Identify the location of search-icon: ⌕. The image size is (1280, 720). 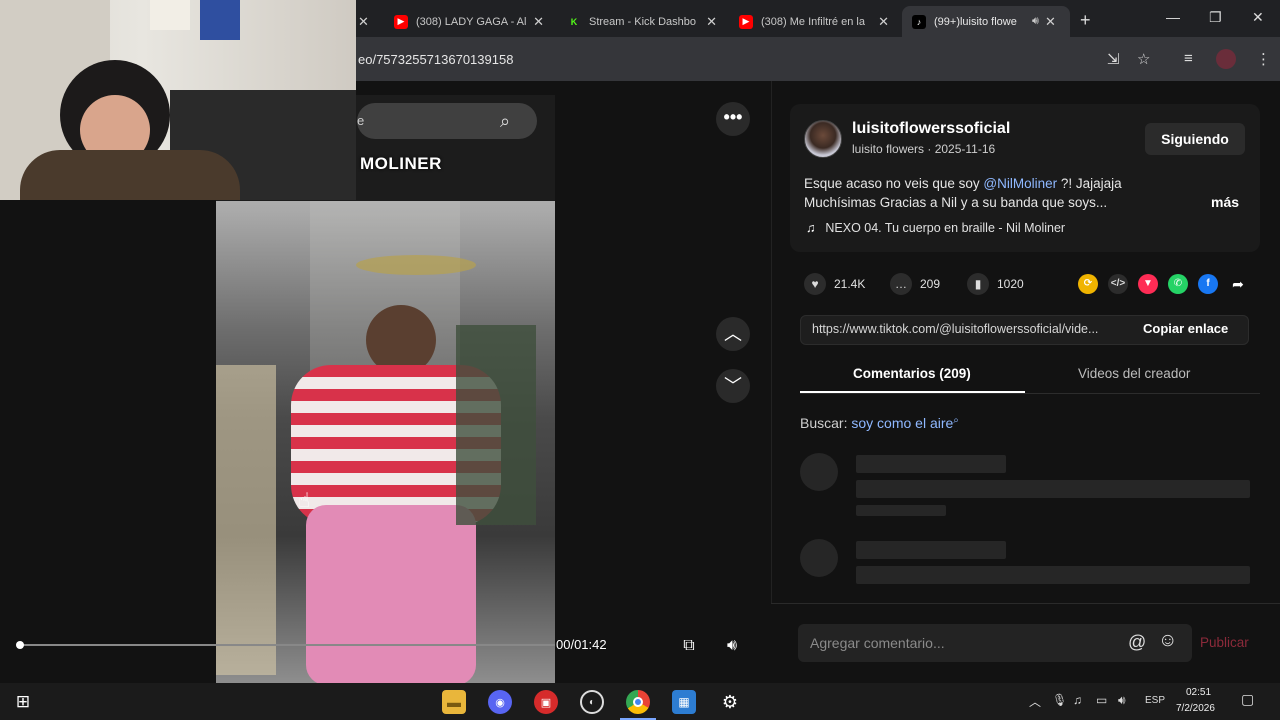
(511, 122).